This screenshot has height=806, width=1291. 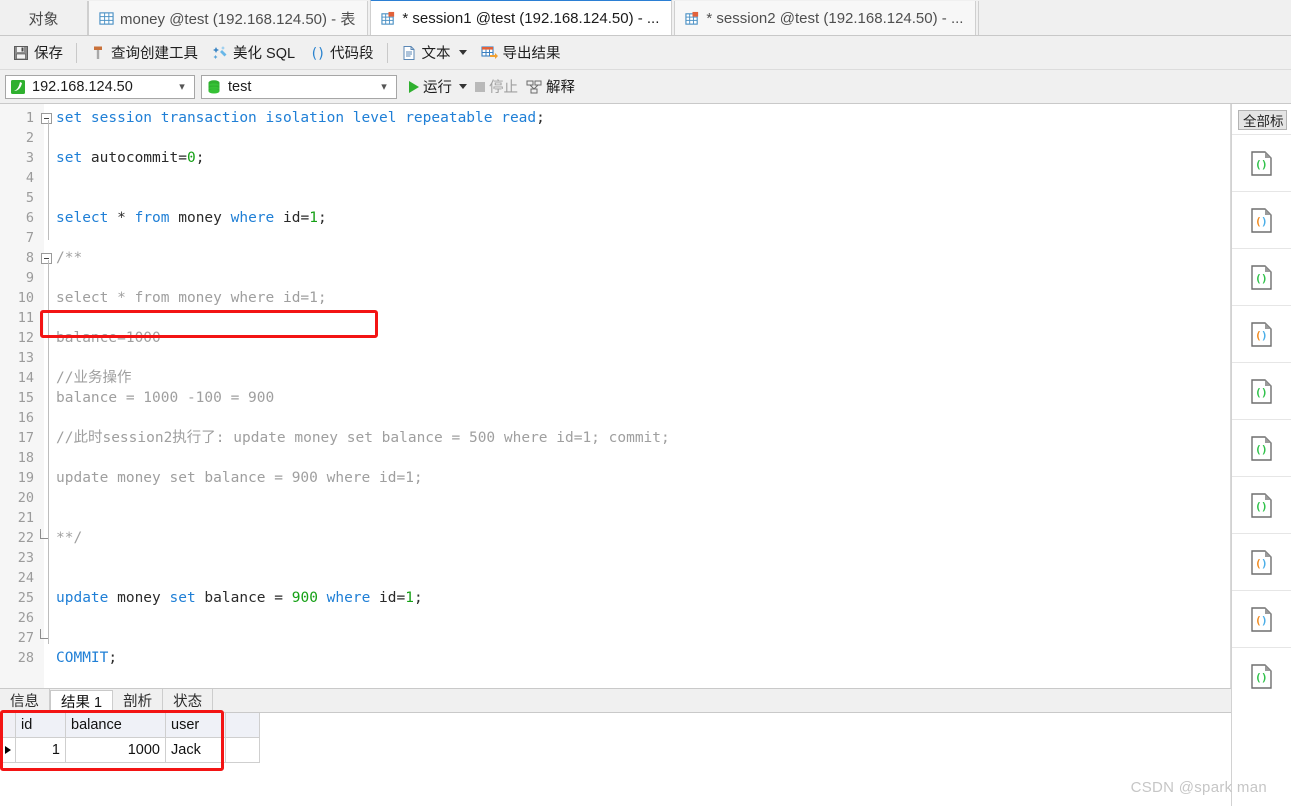 What do you see at coordinates (144, 53) in the screenshot?
I see `query-builder-button: 查询创建工具` at bounding box center [144, 53].